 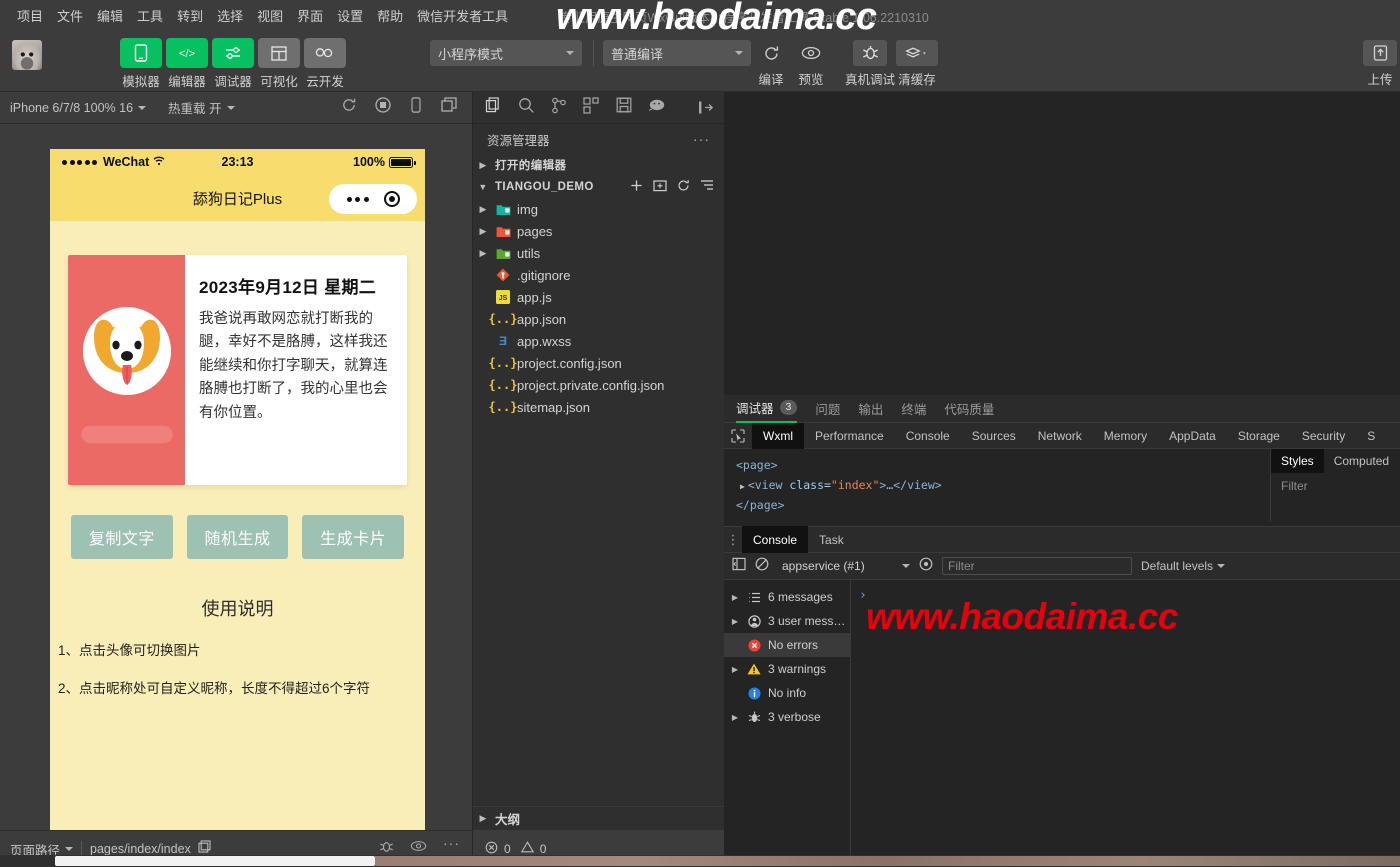 What do you see at coordinates (598, 275) in the screenshot?
I see `tree-item--gitignore: .gitignore` at bounding box center [598, 275].